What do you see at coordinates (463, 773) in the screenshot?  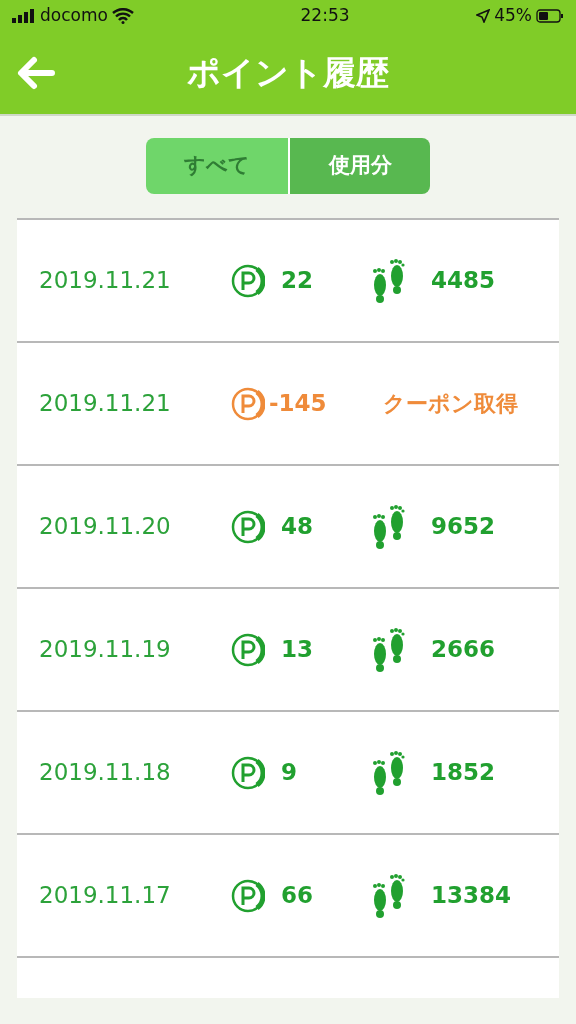 I see `step-count: 1852` at bounding box center [463, 773].